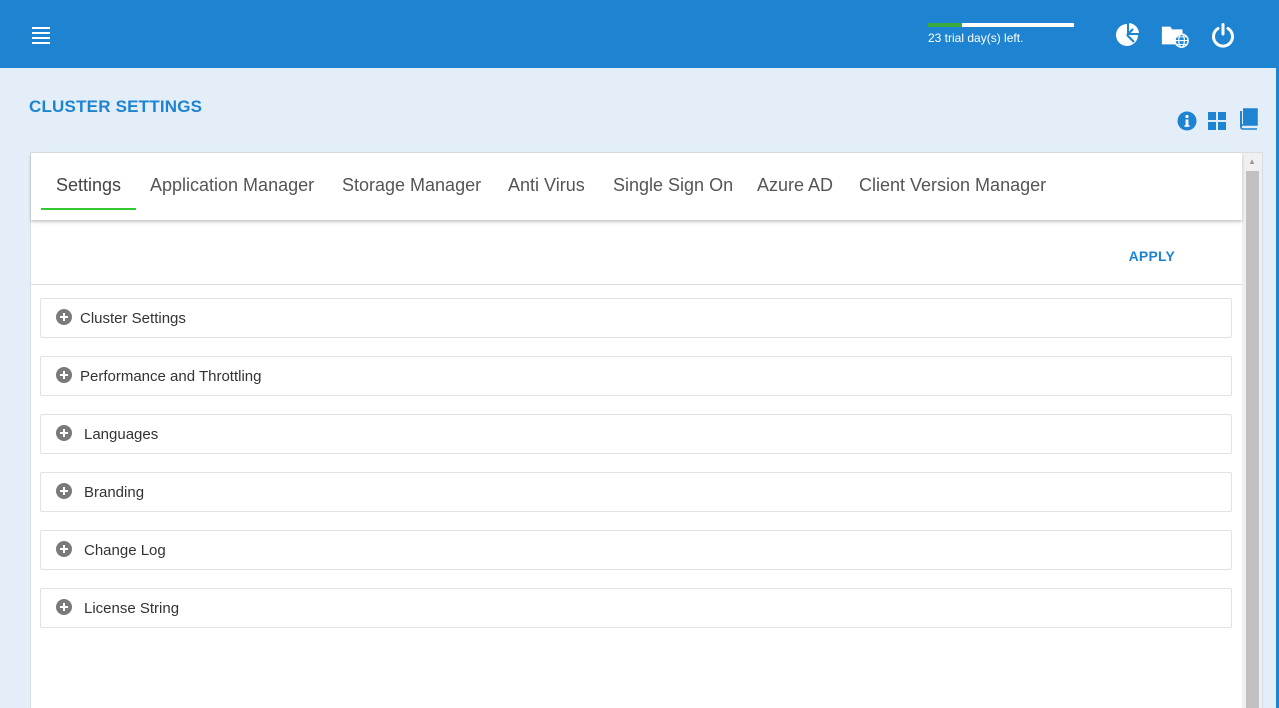  Describe the element at coordinates (976, 38) in the screenshot. I see `trial-days-text: 23 trial day(s) left.` at that location.